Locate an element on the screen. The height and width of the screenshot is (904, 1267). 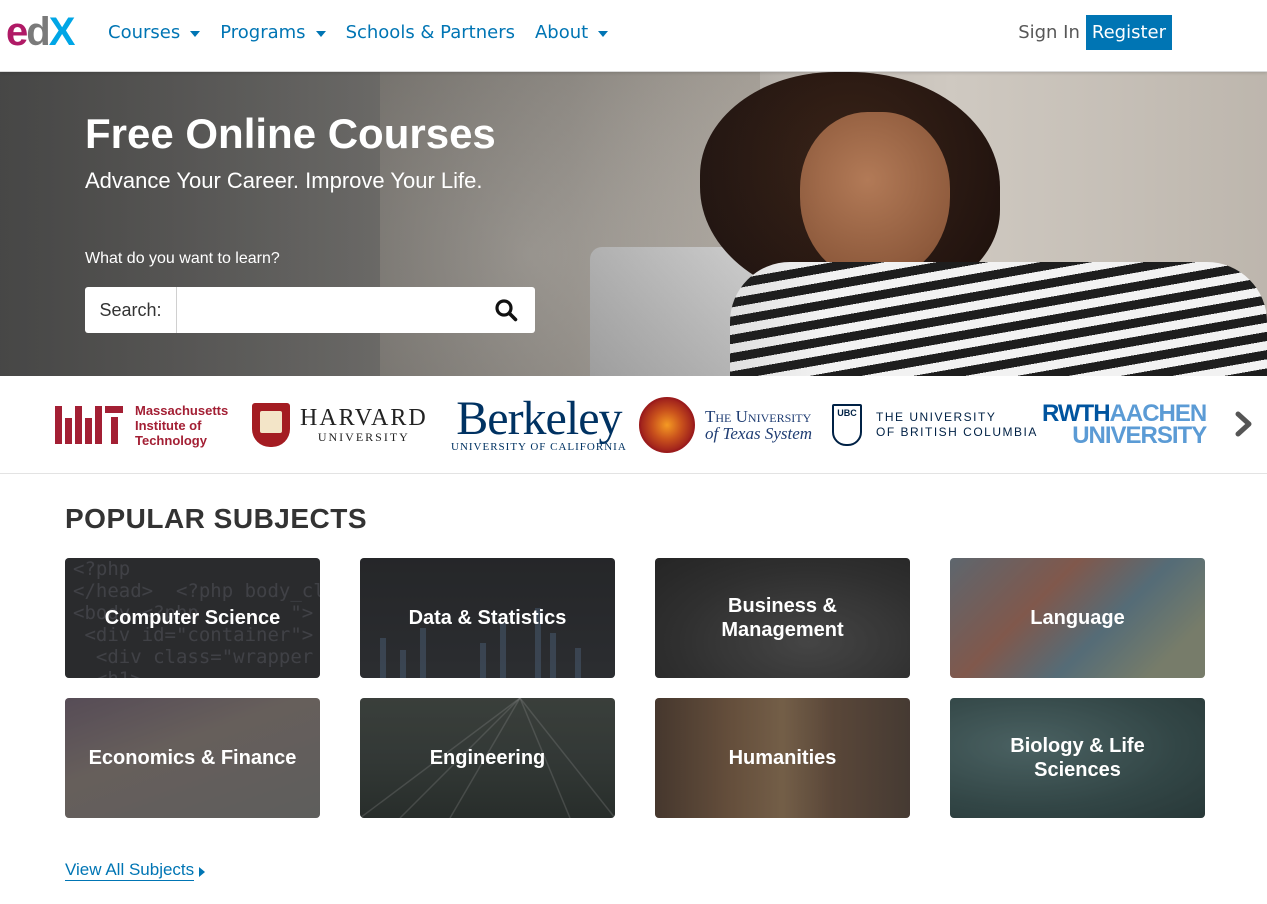
nav-programs-label: Programs is located at coordinates (263, 32).